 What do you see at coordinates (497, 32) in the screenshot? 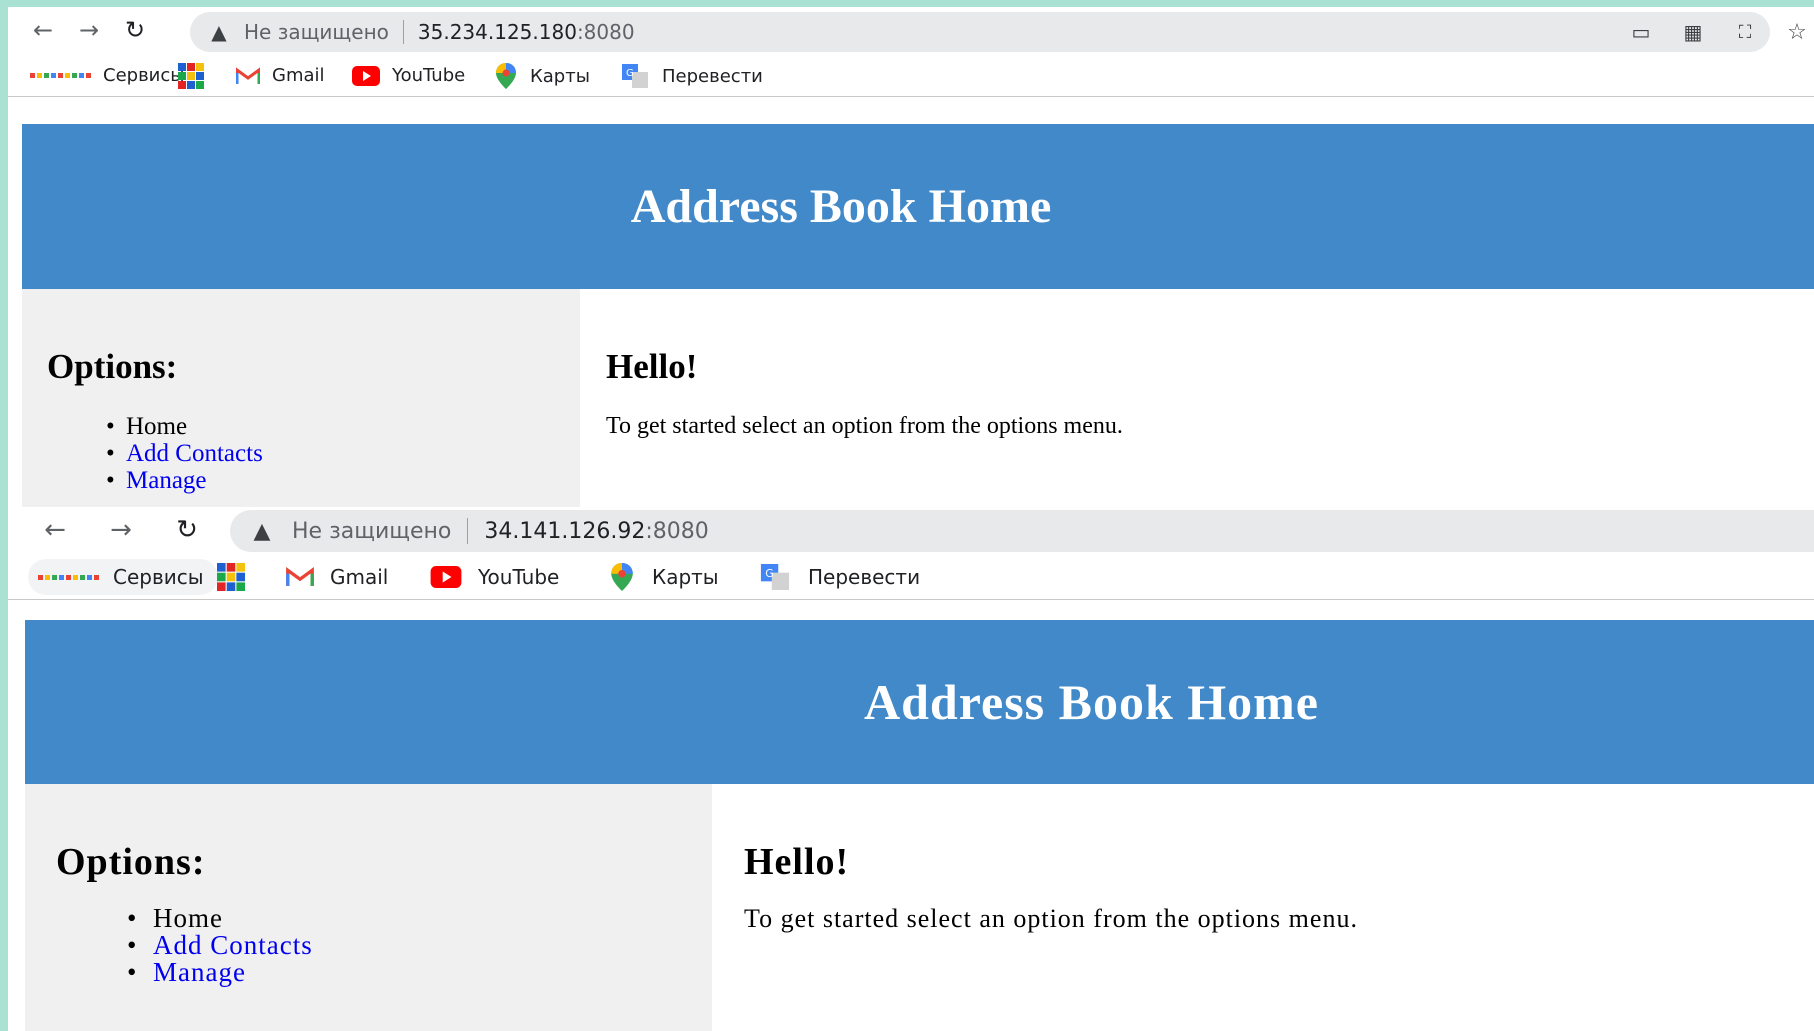
I see `url-host: 35.234.125.180` at bounding box center [497, 32].